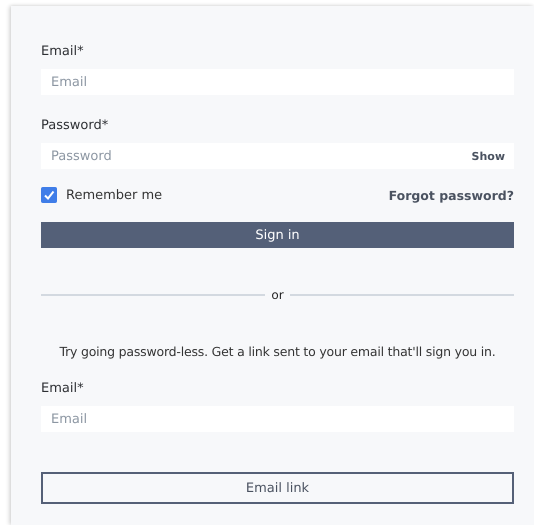 This screenshot has height=525, width=534. I want to click on email-link-button: Email link, so click(277, 488).